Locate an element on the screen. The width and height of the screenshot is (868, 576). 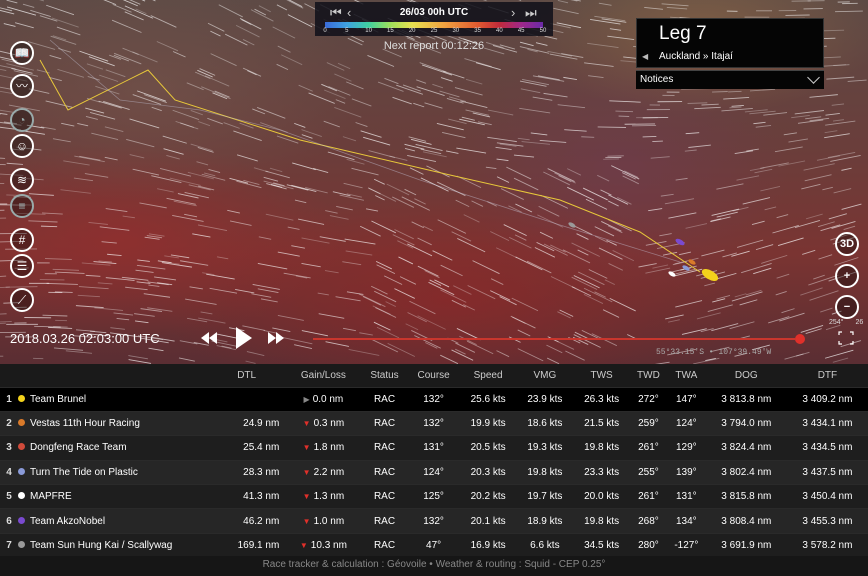
zoom-in-icon: + is located at coordinates (847, 276).